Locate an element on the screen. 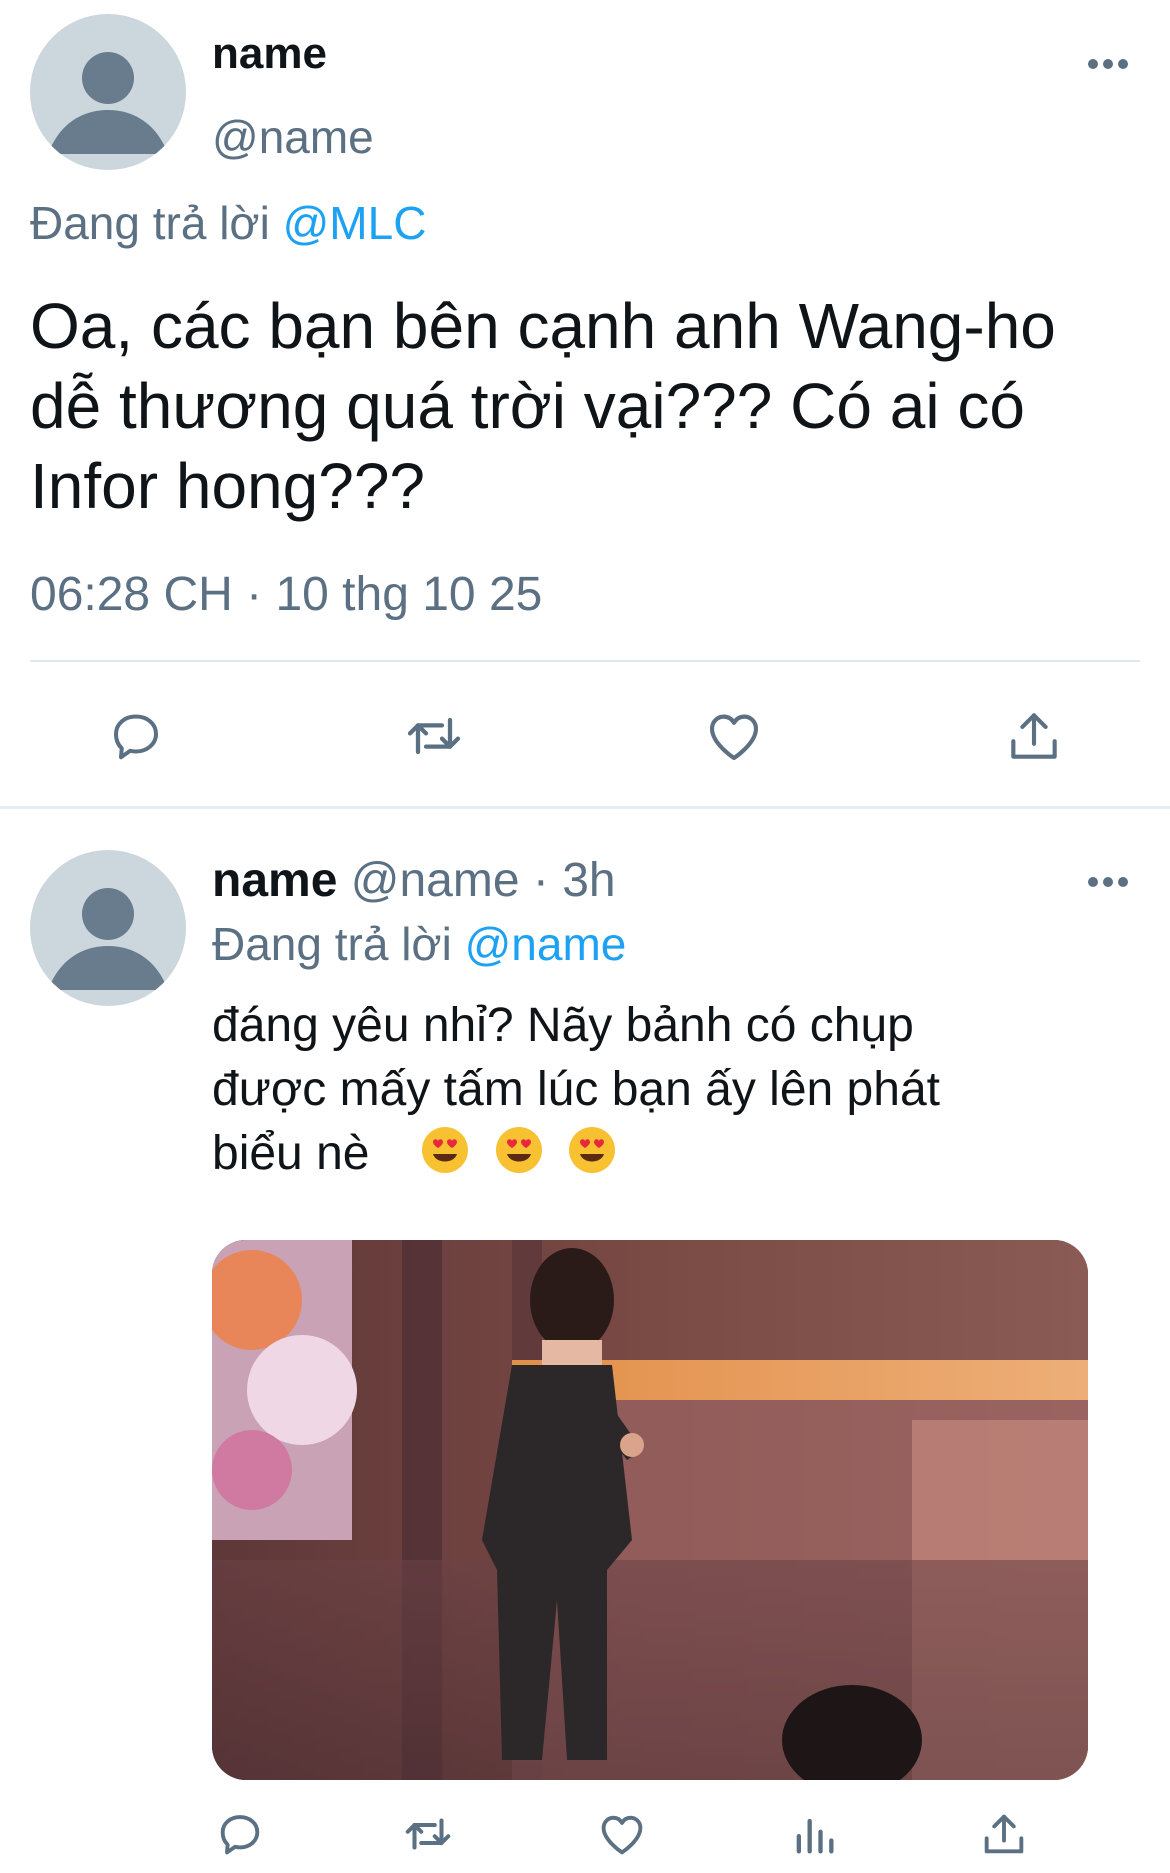 The width and height of the screenshot is (1170, 1873). analytics-button is located at coordinates (814, 1834).